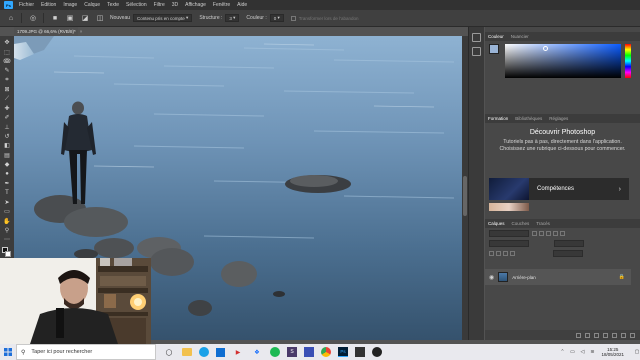  Describe the element at coordinates (558, 118) in the screenshot. I see `tab-reglages: Réglages` at that location.